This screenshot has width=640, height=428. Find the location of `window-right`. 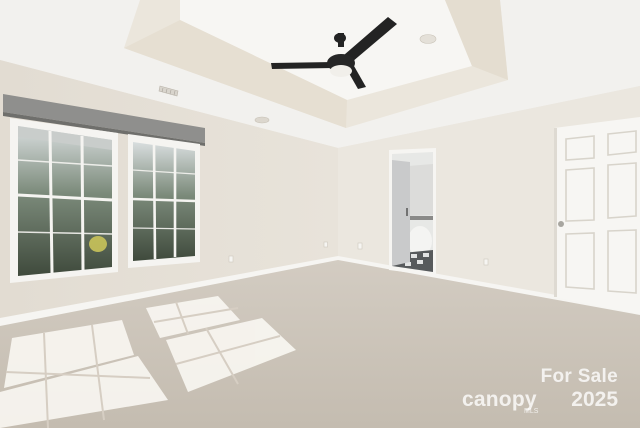

window-right is located at coordinates (164, 201).